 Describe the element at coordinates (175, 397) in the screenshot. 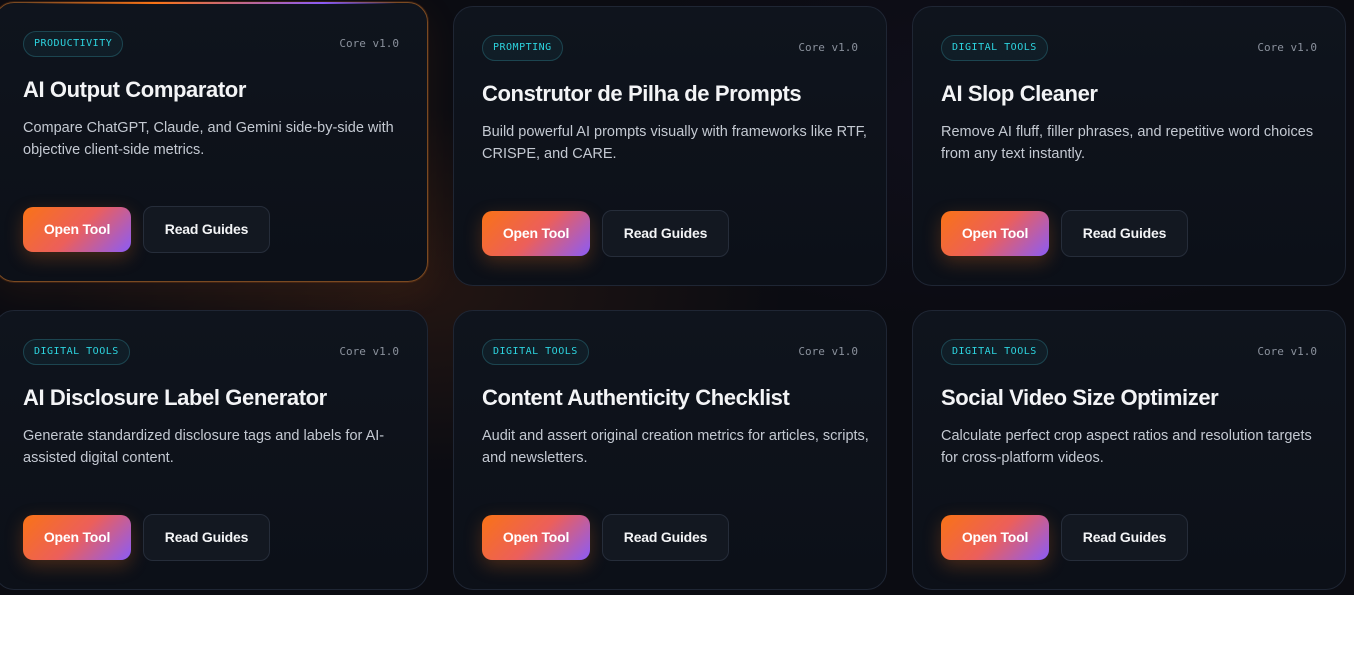

I see `tool-title: AI Disclosure Label Generator` at that location.